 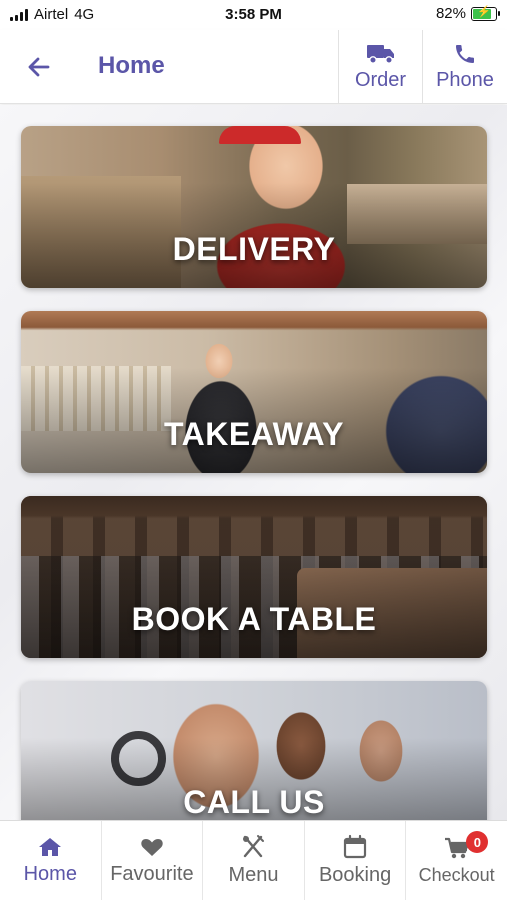 What do you see at coordinates (477, 842) in the screenshot?
I see `cart-count-badge: 0` at bounding box center [477, 842].